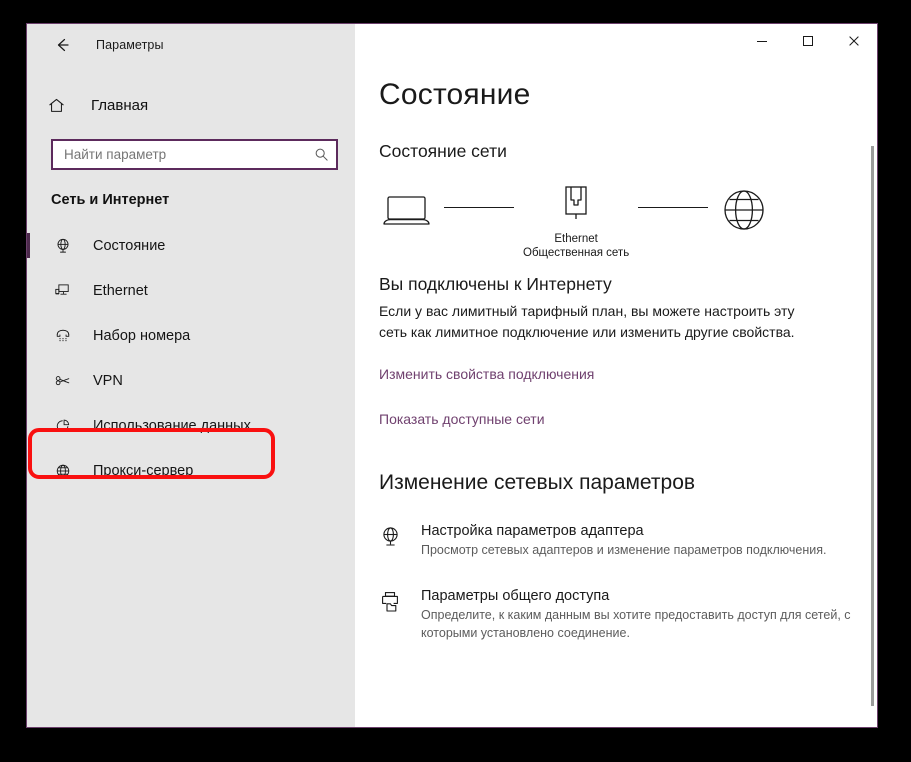  Describe the element at coordinates (110, 200) in the screenshot. I see `sidebar-section-title: Сеть и Интернет` at that location.